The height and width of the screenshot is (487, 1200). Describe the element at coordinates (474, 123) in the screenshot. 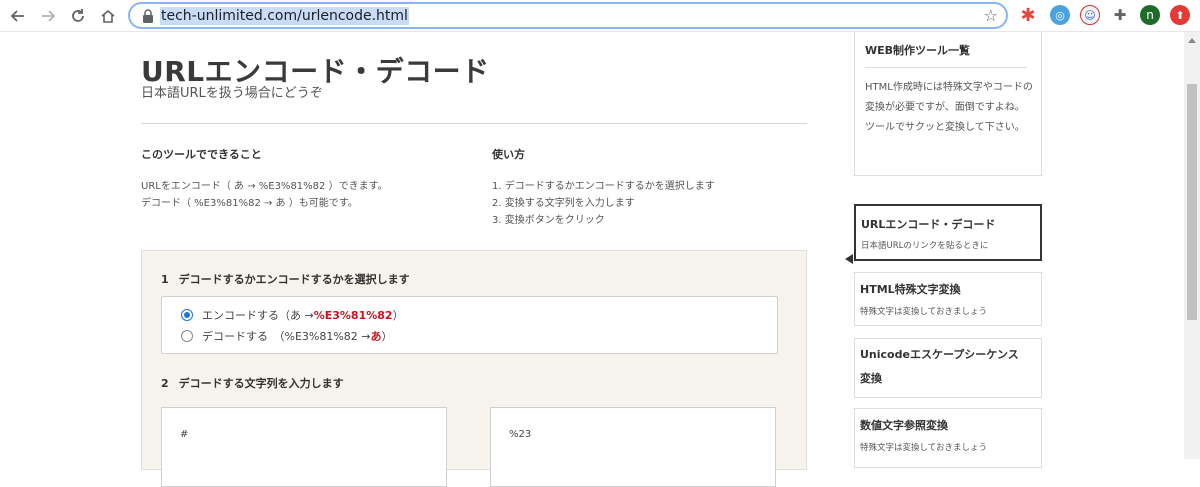

I see `divider` at that location.